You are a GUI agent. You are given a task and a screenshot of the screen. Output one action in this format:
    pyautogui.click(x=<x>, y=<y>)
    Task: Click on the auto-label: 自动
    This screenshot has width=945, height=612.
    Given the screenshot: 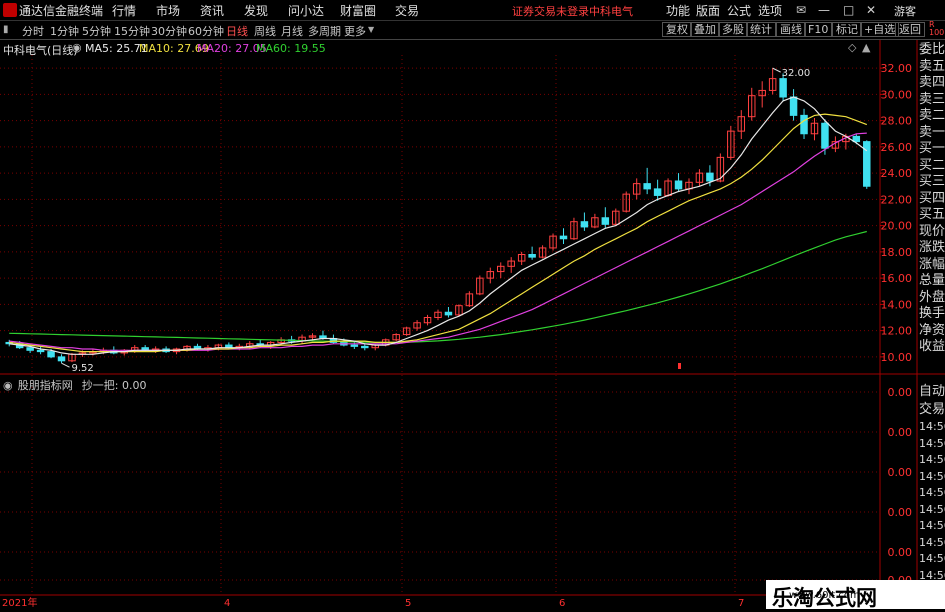 What is the action you would take?
    pyautogui.click(x=932, y=392)
    